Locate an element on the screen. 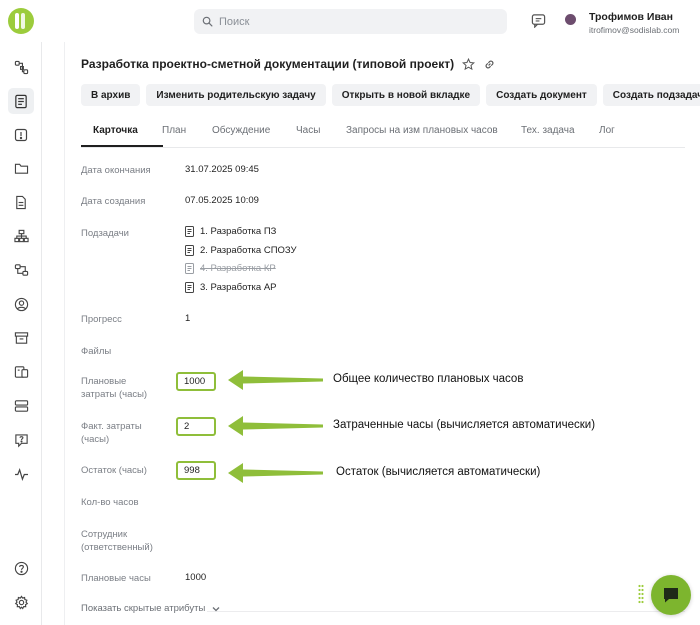  annotation-arrow-planned is located at coordinates (275, 380).